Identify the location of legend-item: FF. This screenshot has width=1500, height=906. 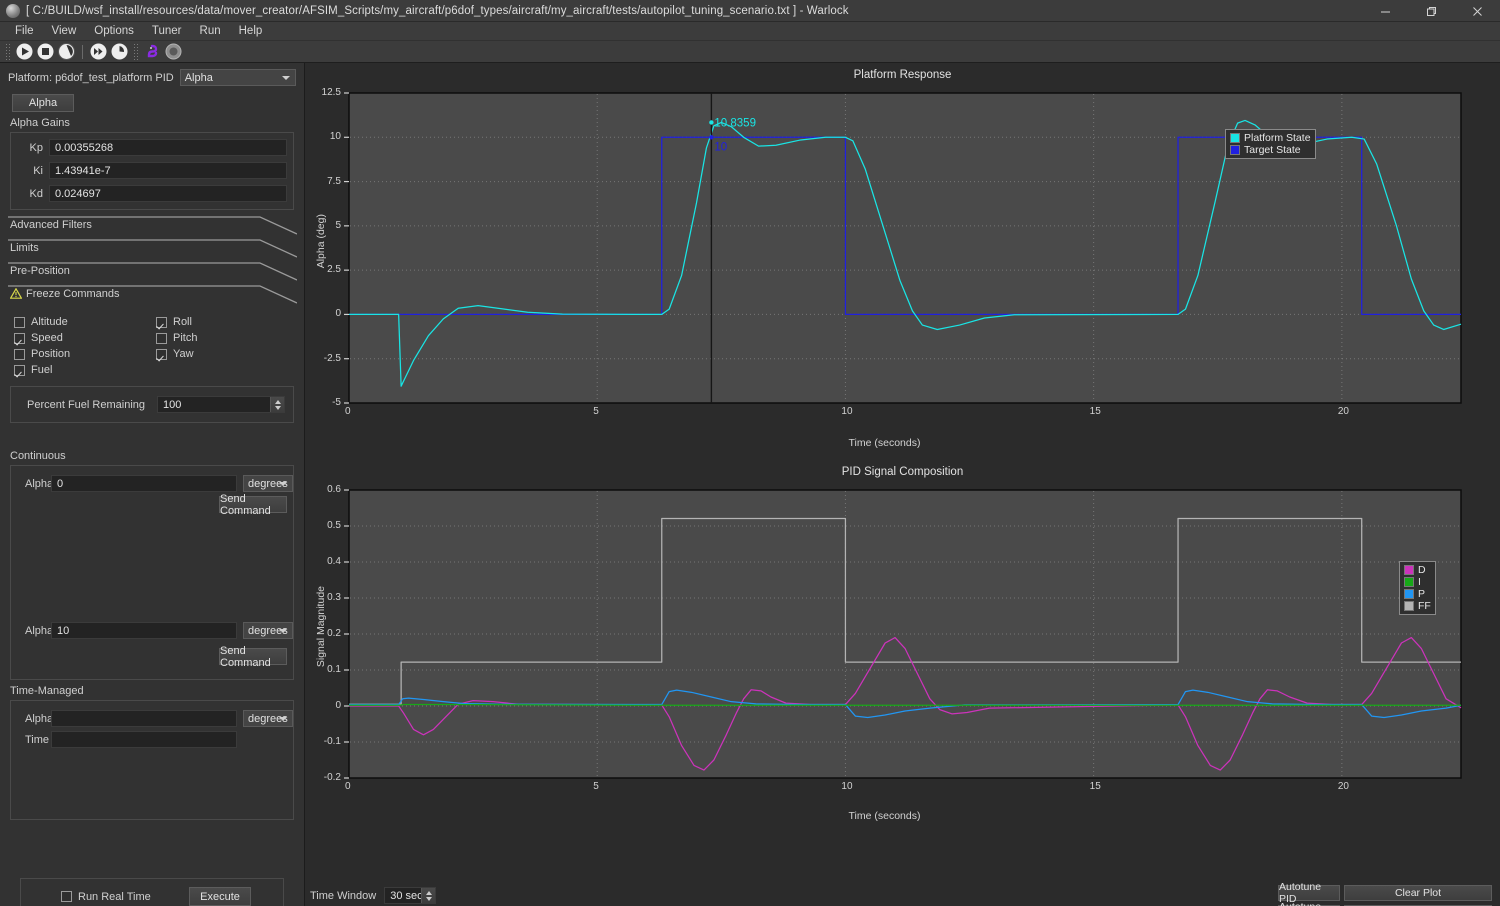
(1417, 606).